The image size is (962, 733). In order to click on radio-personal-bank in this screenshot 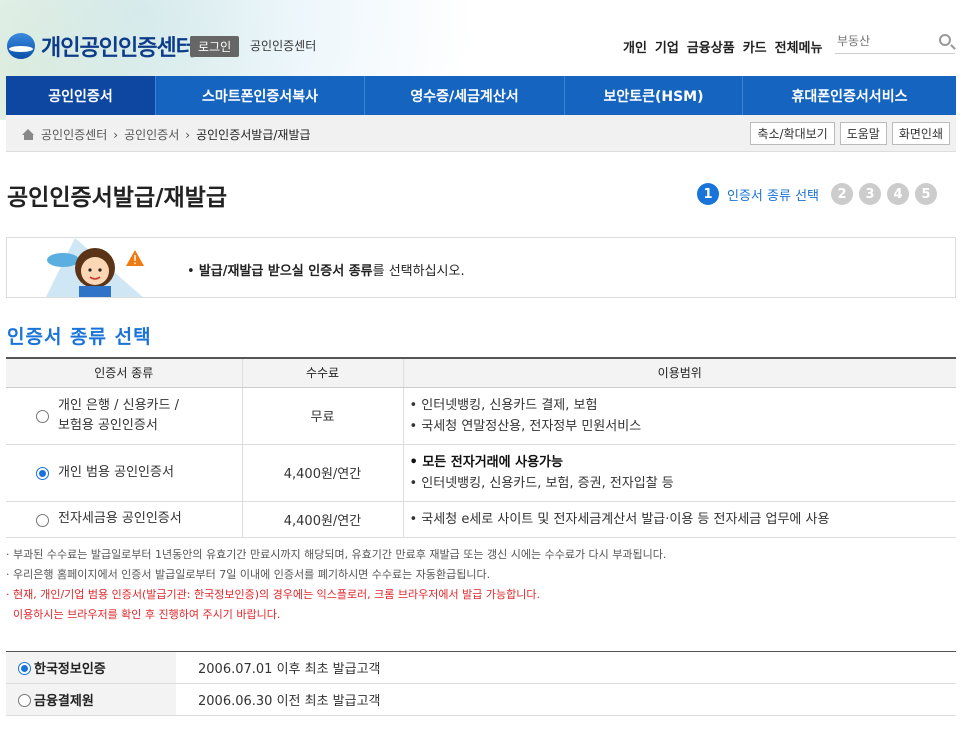, I will do `click(42, 416)`.